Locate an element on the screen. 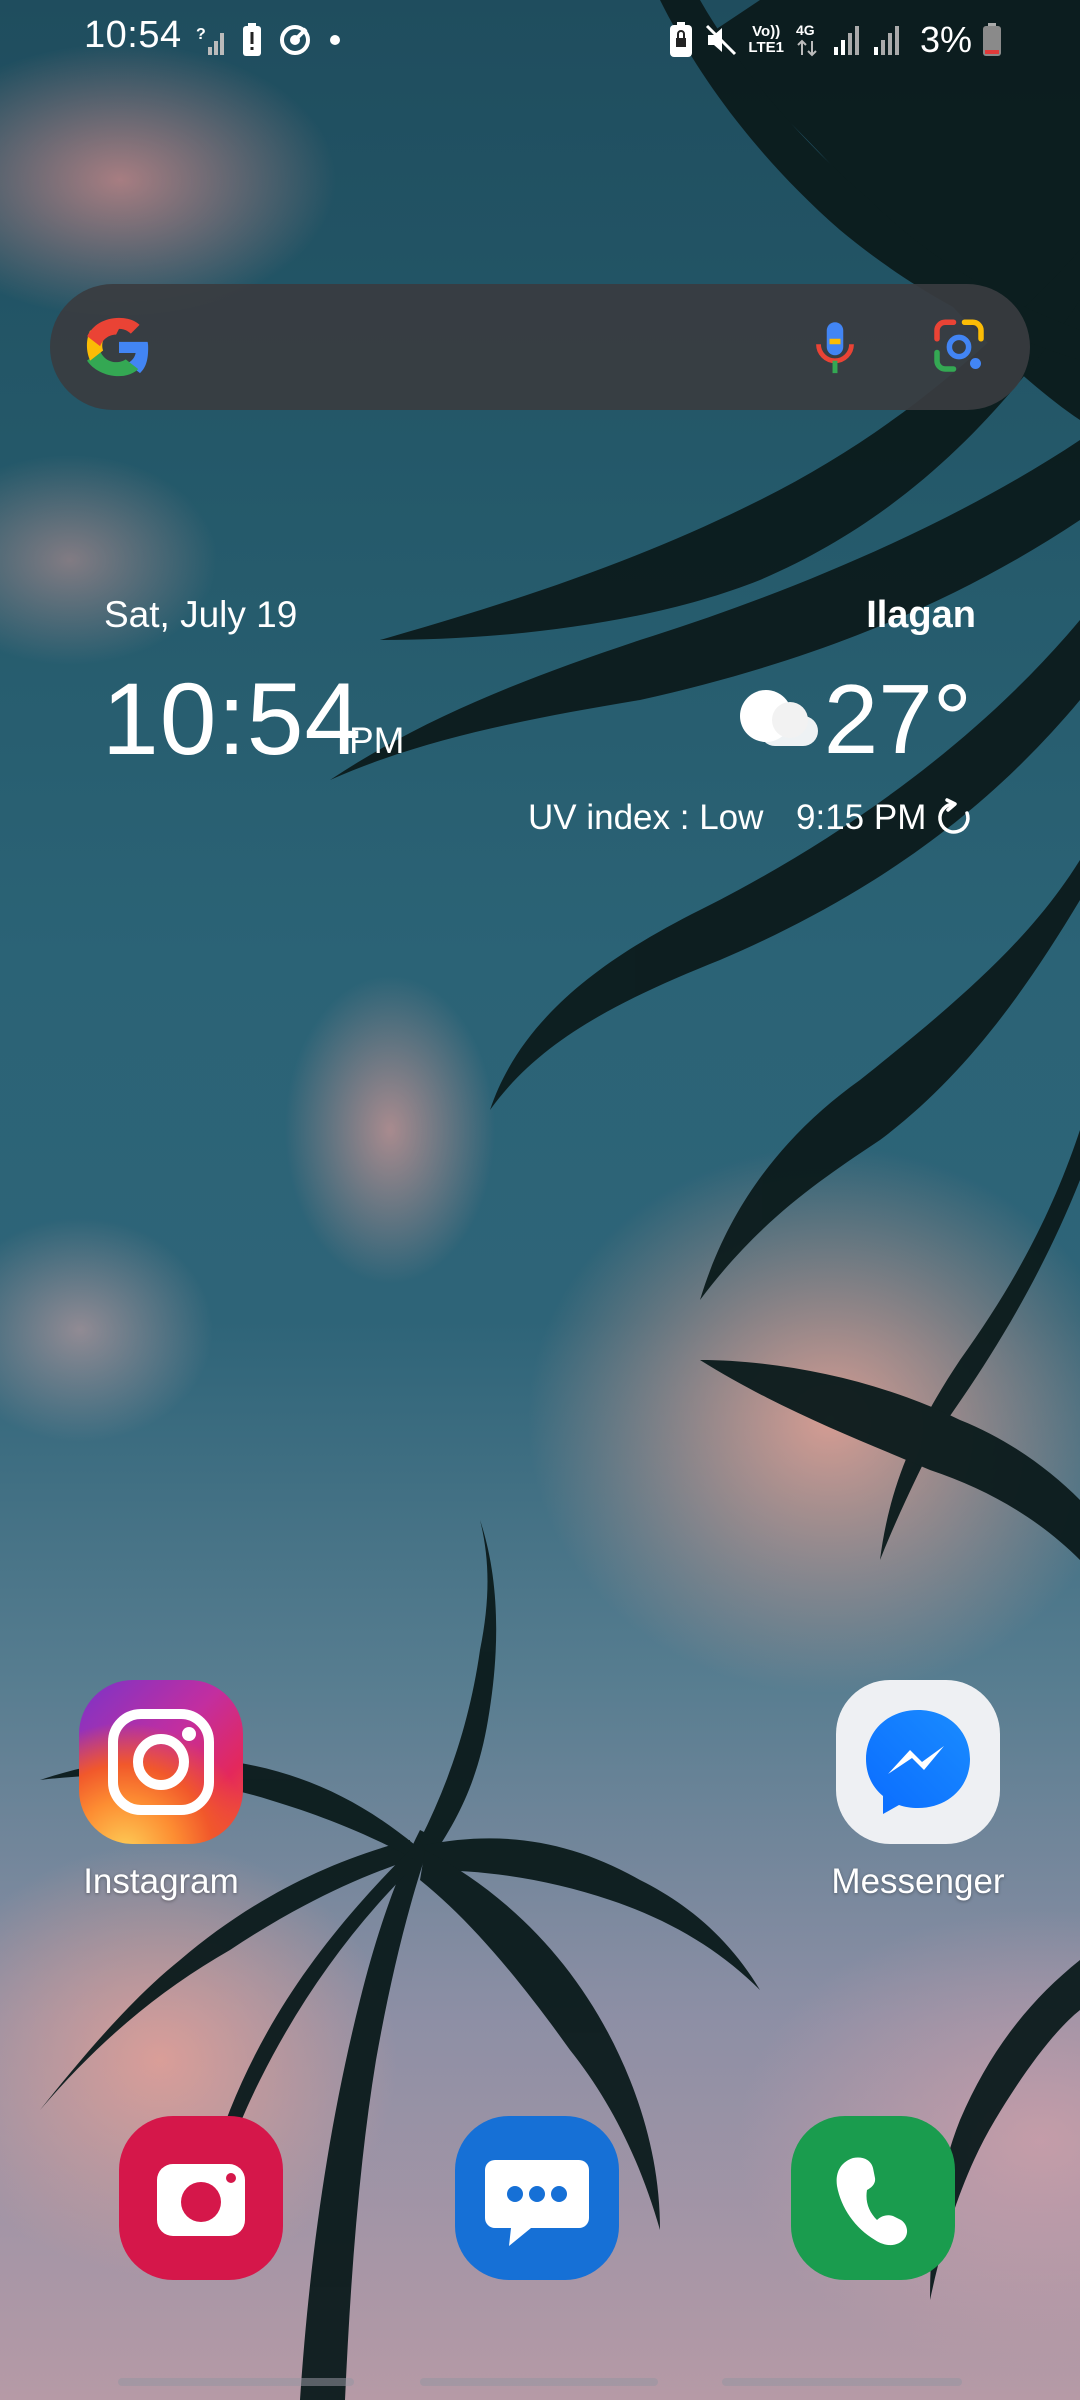 Image resolution: width=1080 pixels, height=2400 pixels. uv-index: UV index : Low is located at coordinates (646, 817).